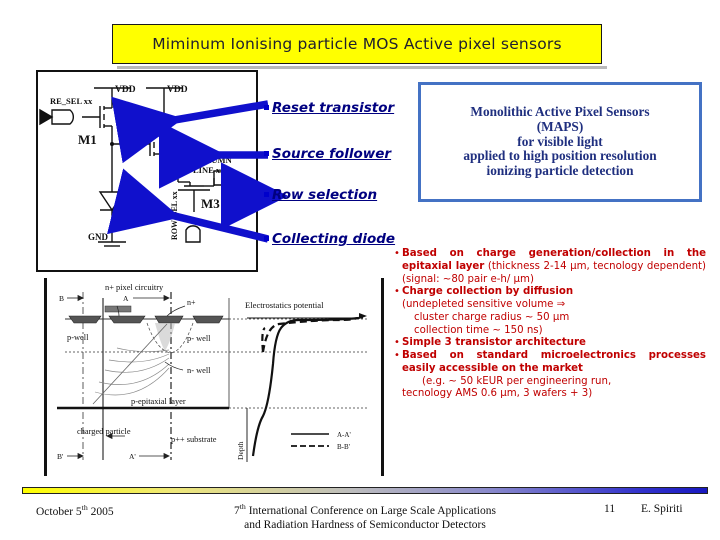 This screenshot has height=540, width=720. Describe the element at coordinates (362, 67) in the screenshot. I see `title-banner-shadow` at that location.